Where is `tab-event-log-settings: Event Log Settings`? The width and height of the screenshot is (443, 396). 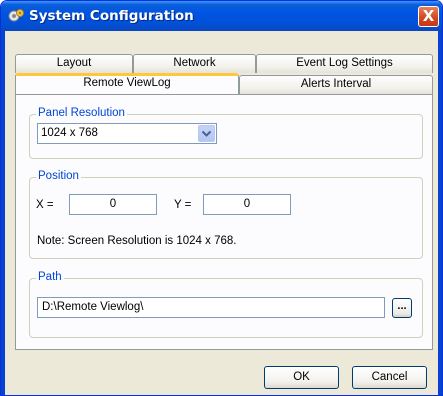 tab-event-log-settings: Event Log Settings is located at coordinates (344, 63).